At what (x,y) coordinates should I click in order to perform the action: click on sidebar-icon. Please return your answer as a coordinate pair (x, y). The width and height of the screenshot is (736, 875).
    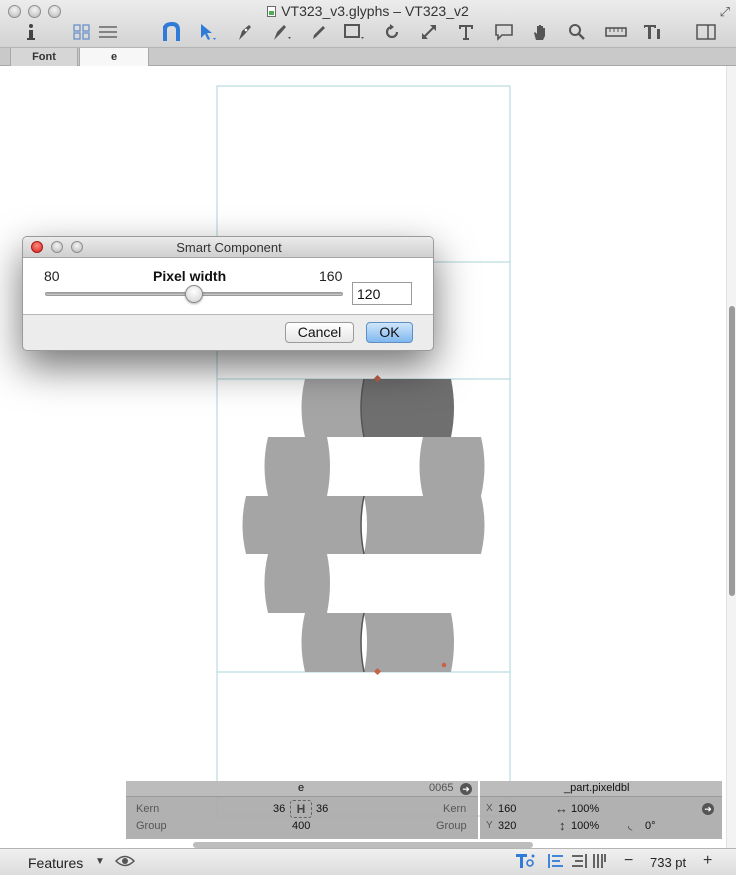
    Looking at the image, I should click on (706, 32).